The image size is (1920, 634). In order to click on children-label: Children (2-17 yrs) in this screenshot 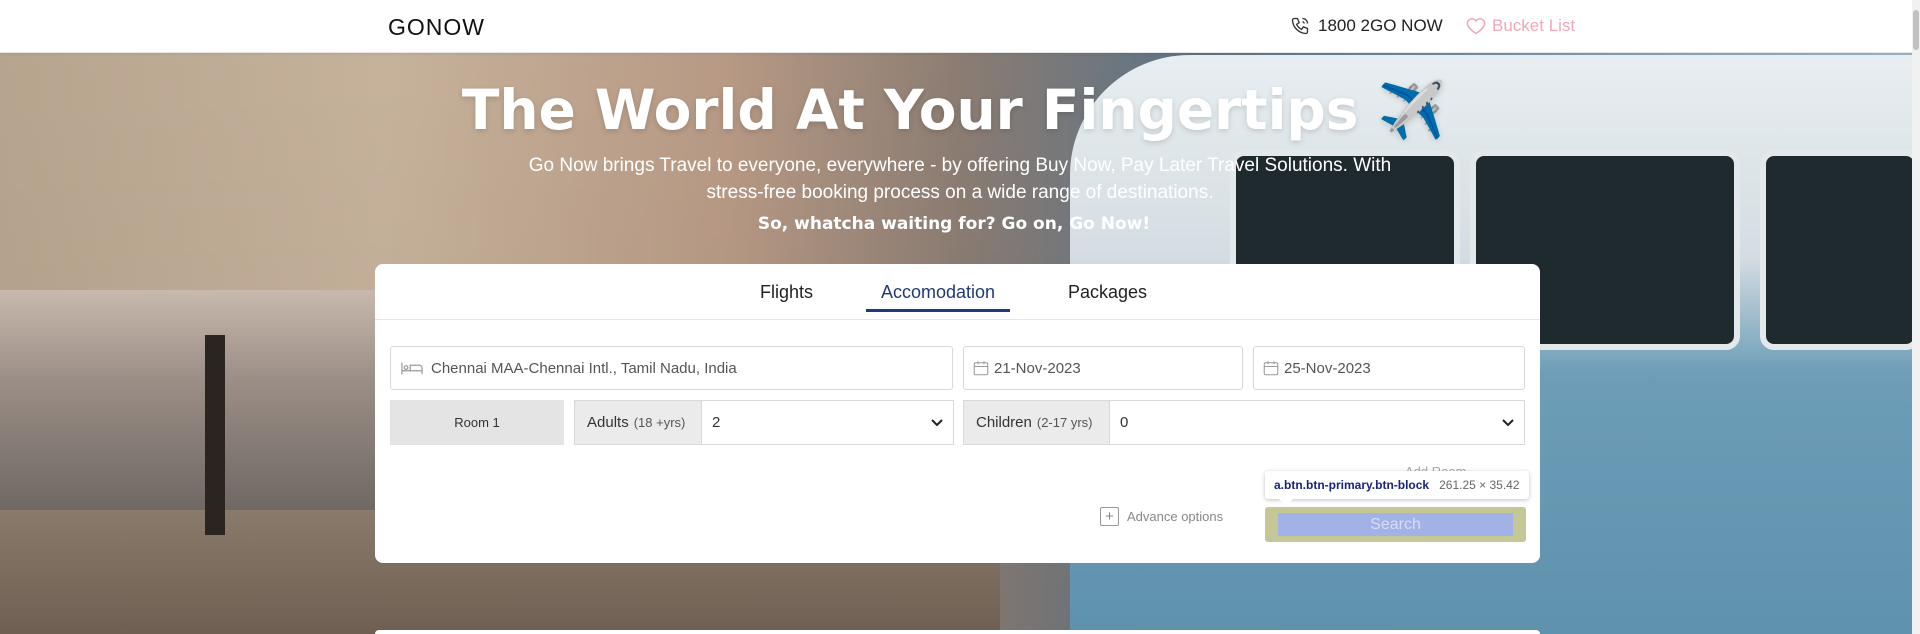, I will do `click(1036, 422)`.